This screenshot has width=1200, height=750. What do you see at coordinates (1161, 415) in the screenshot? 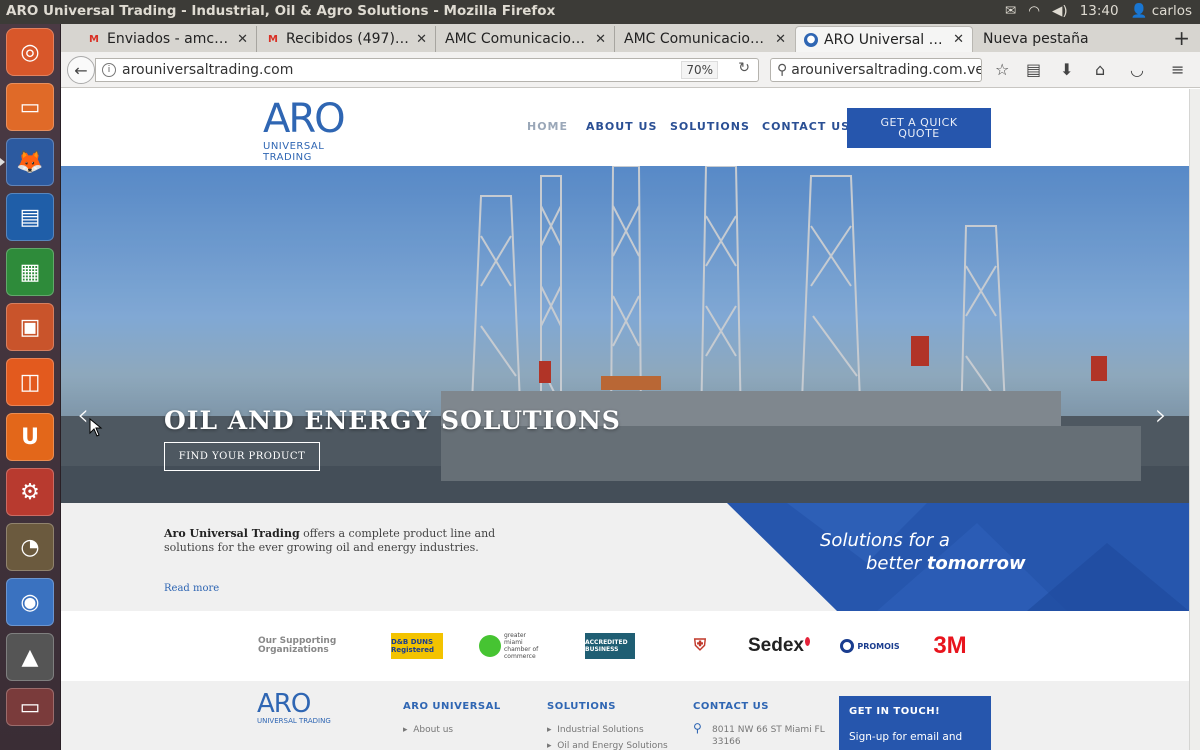
I see `slider-next-icon: ›` at bounding box center [1161, 415].